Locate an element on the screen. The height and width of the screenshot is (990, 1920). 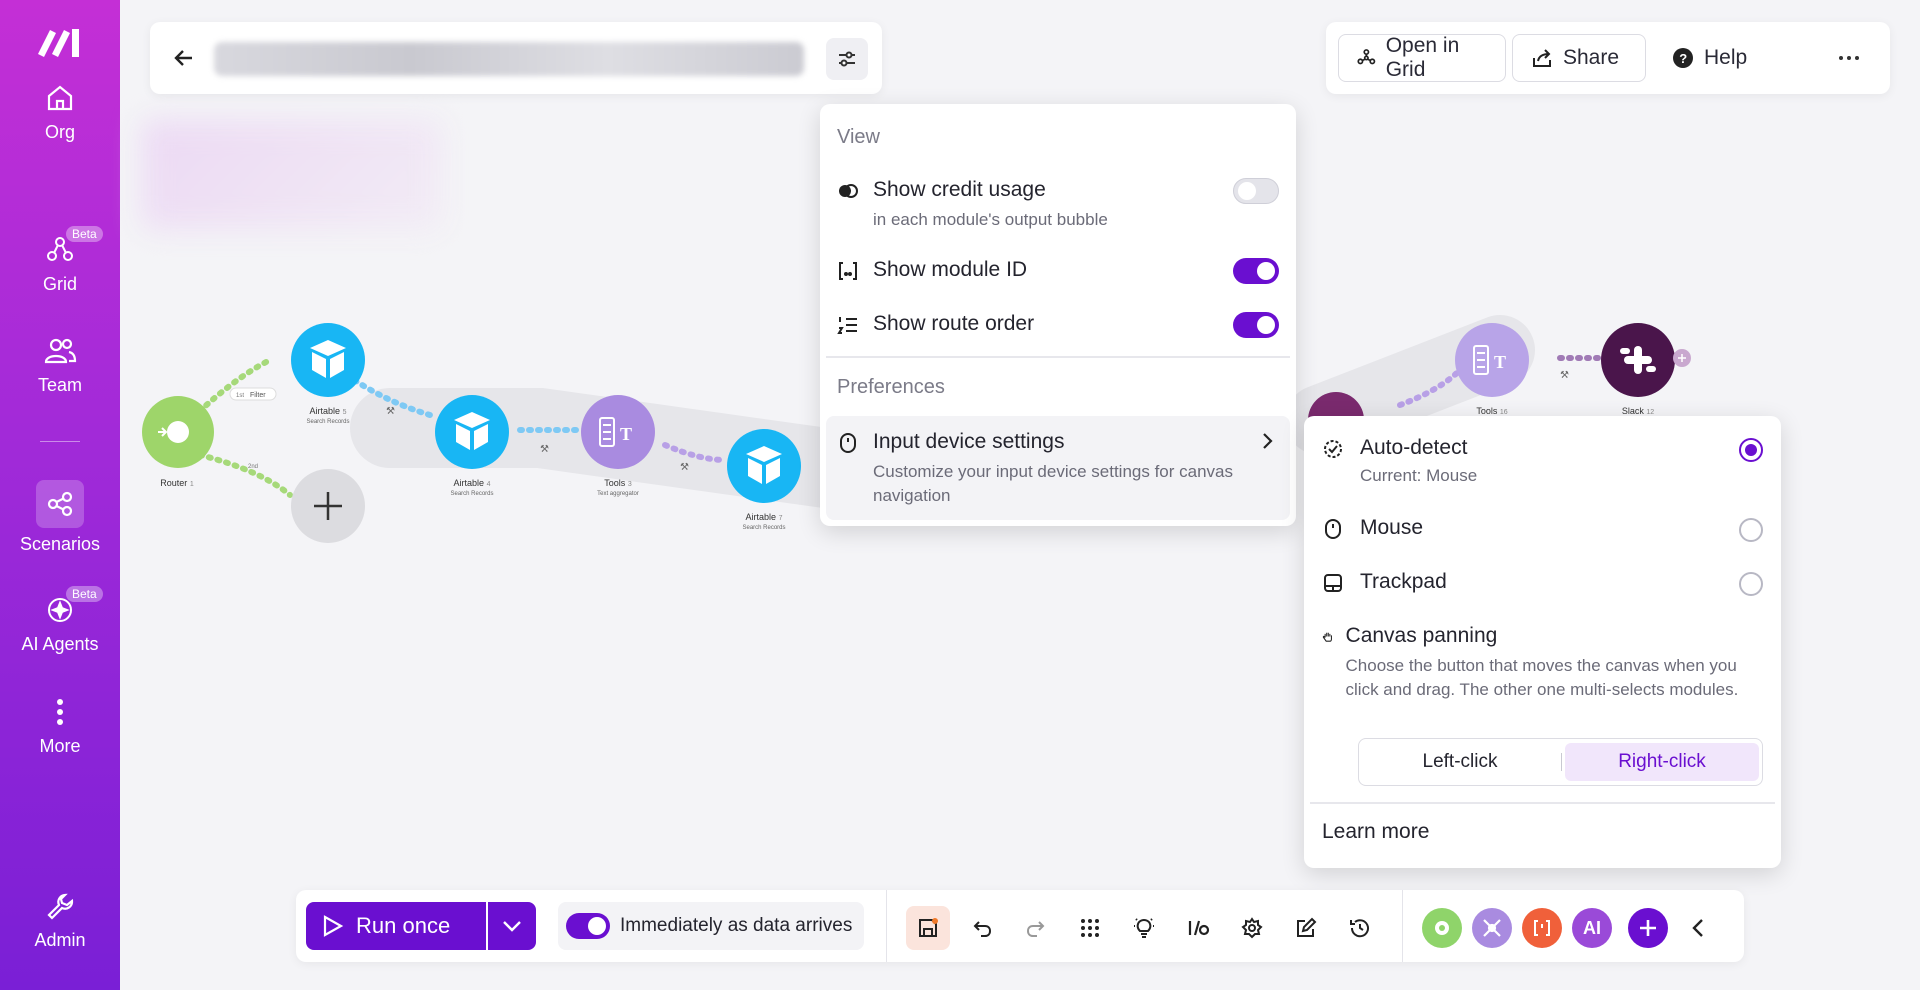
more-horizontal-icon is located at coordinates (1849, 58).